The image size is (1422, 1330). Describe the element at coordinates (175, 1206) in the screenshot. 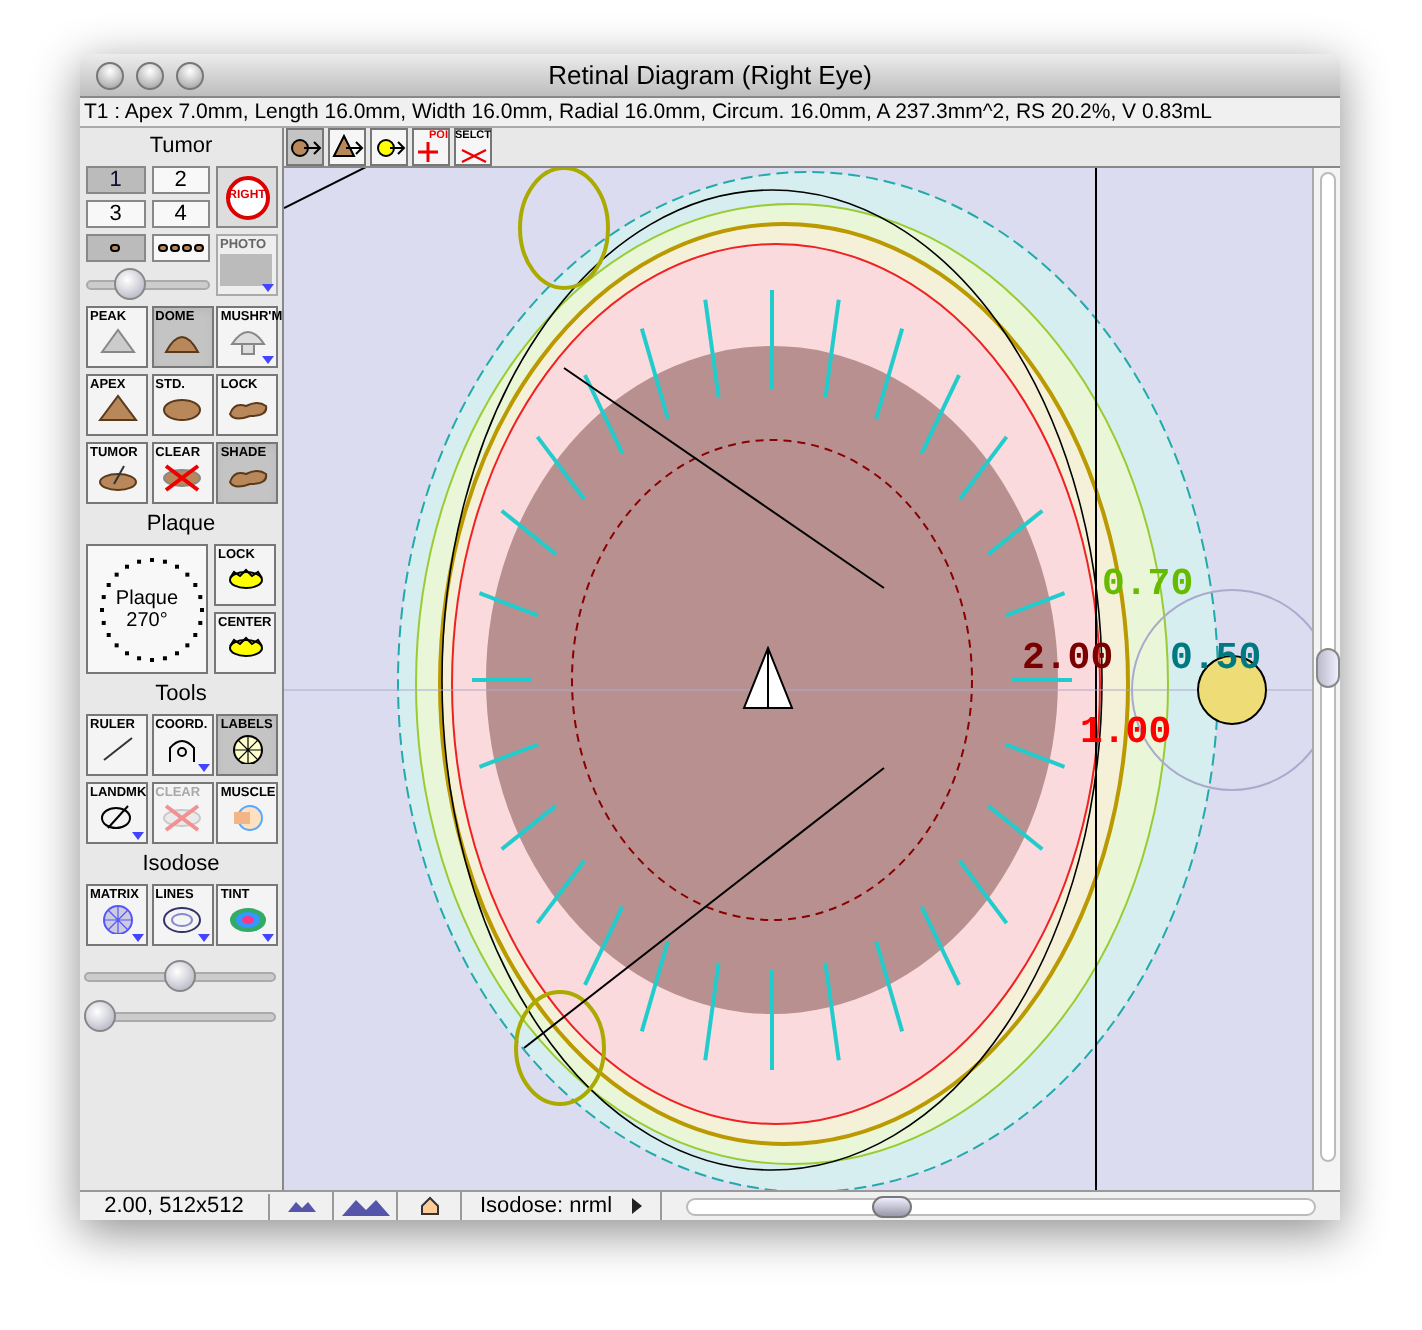

I see `zoom-readout: 2.00, 512x512` at that location.